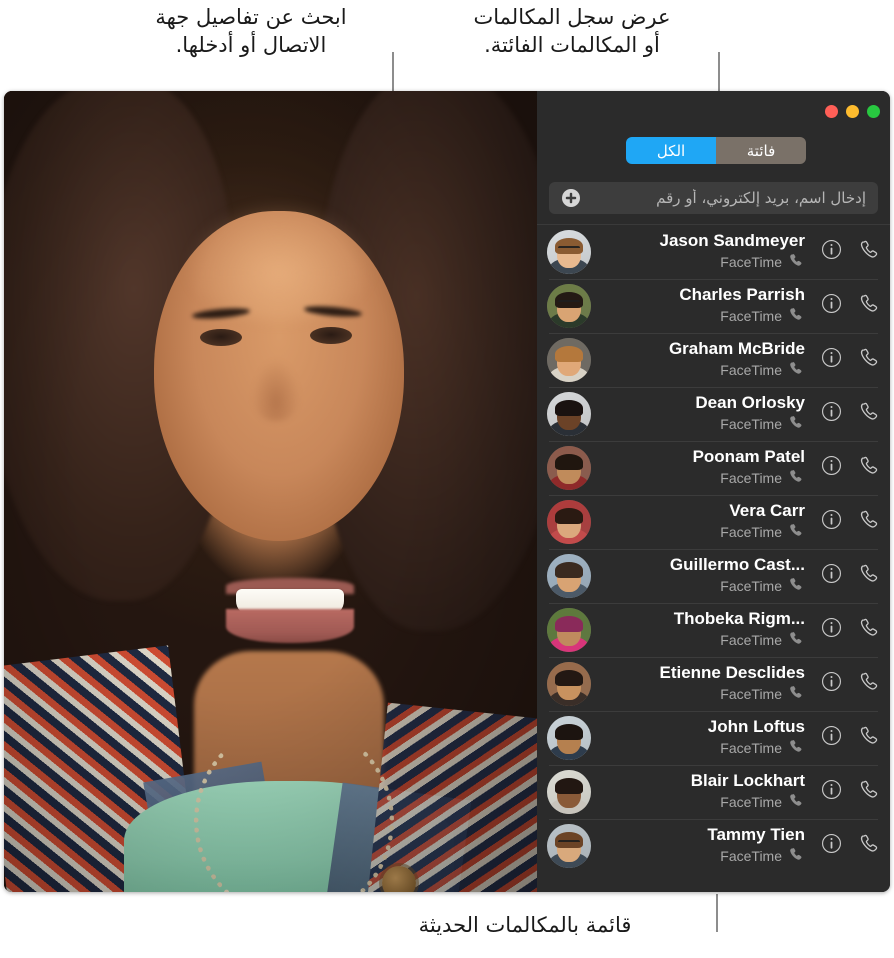 Image resolution: width=894 pixels, height=958 pixels. I want to click on call-contact-name: John Loftus, so click(756, 726).